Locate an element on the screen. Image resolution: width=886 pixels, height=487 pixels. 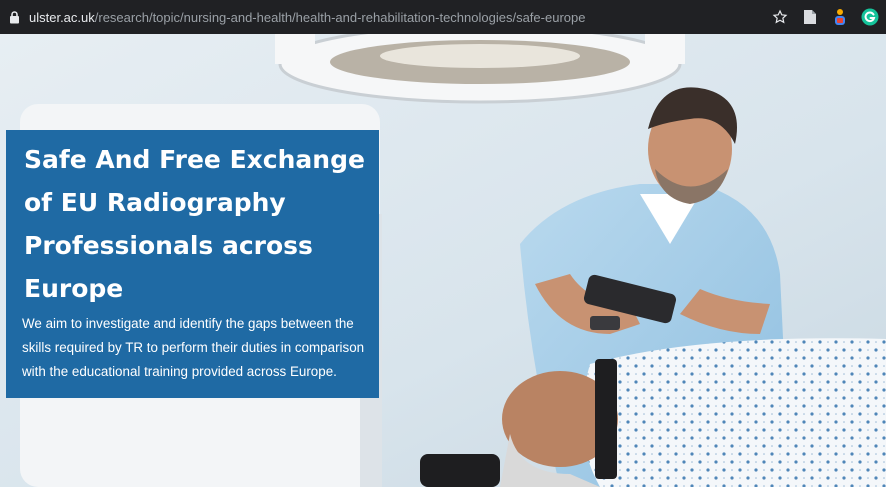
lock-icon is located at coordinates (14, 17).